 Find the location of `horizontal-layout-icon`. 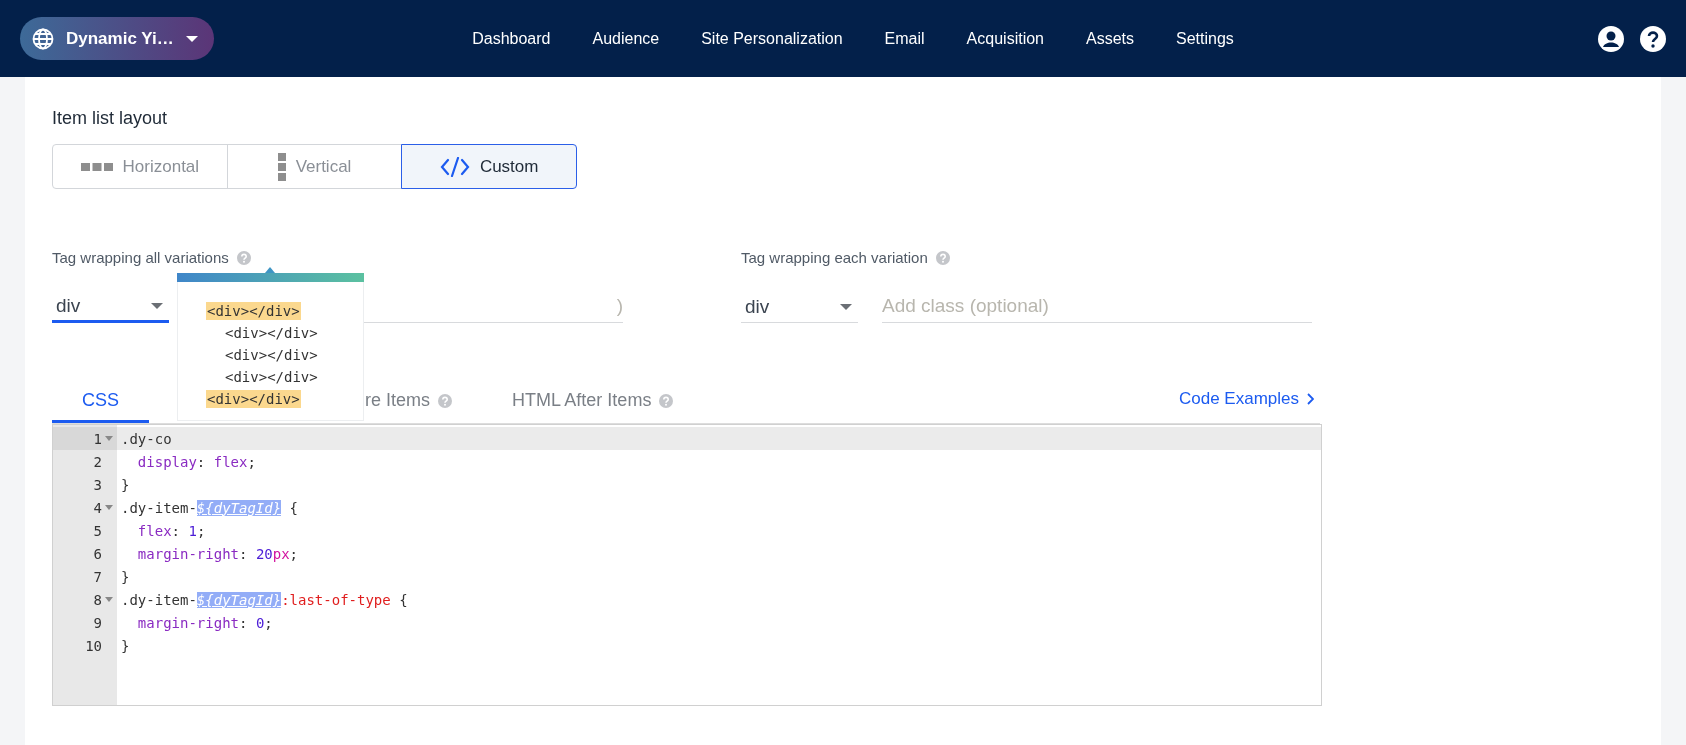

horizontal-layout-icon is located at coordinates (96, 166).